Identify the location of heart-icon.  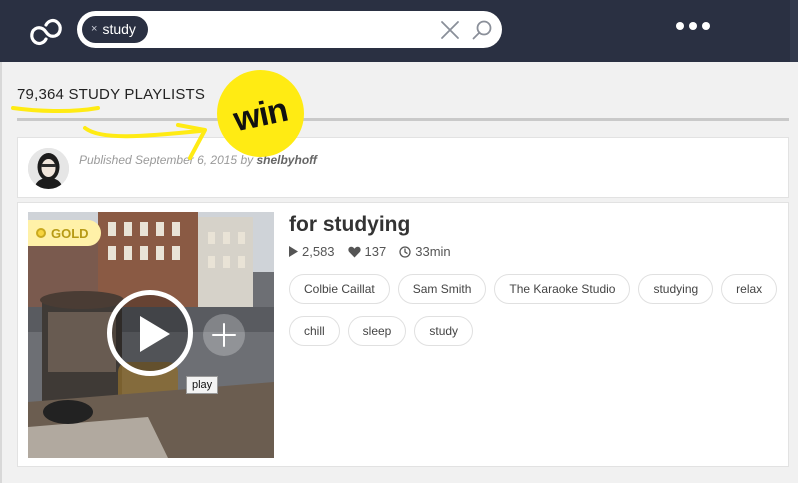
(354, 251).